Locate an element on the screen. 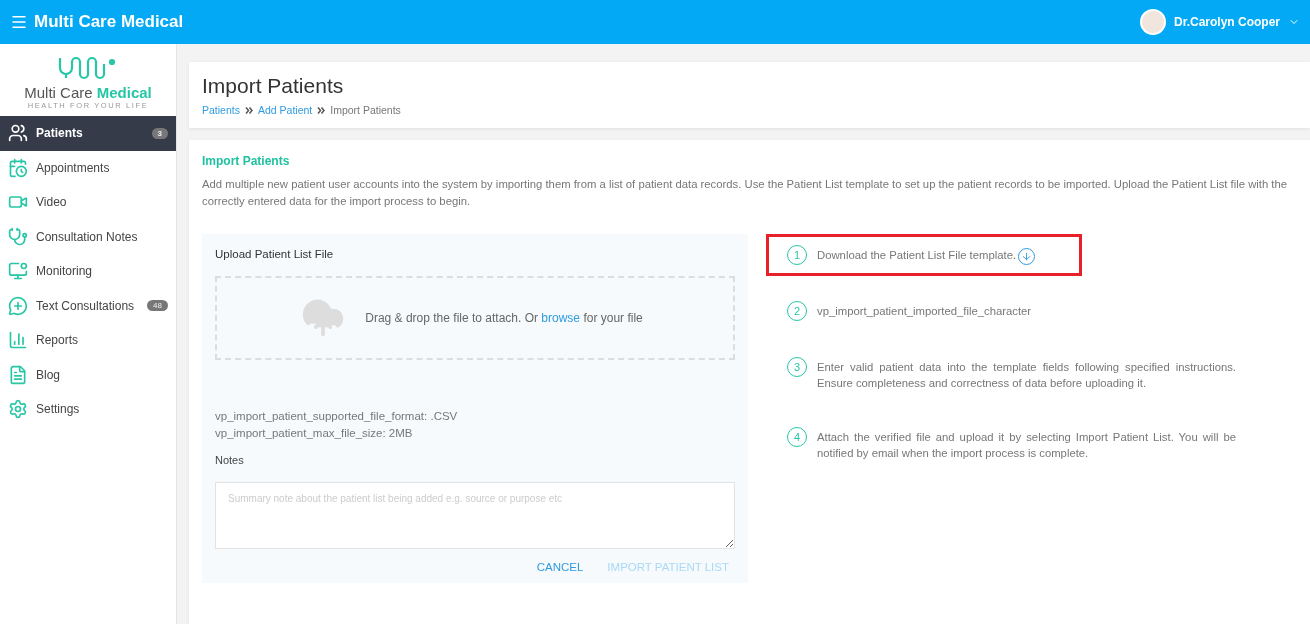 This screenshot has width=1310, height=624. bar-chart-icon is located at coordinates (18, 340).